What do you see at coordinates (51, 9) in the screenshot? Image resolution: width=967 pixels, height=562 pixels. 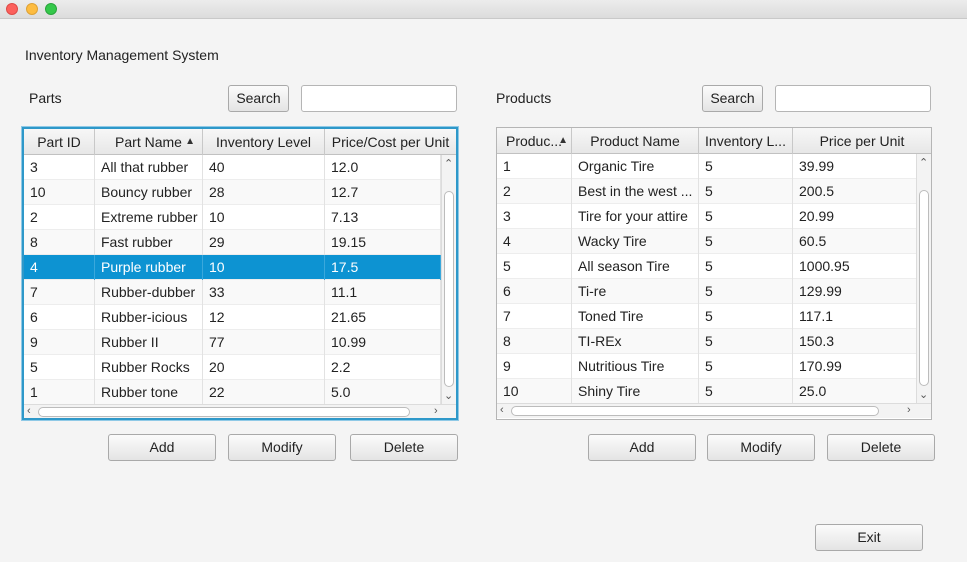 I see `zoom-window-icon` at bounding box center [51, 9].